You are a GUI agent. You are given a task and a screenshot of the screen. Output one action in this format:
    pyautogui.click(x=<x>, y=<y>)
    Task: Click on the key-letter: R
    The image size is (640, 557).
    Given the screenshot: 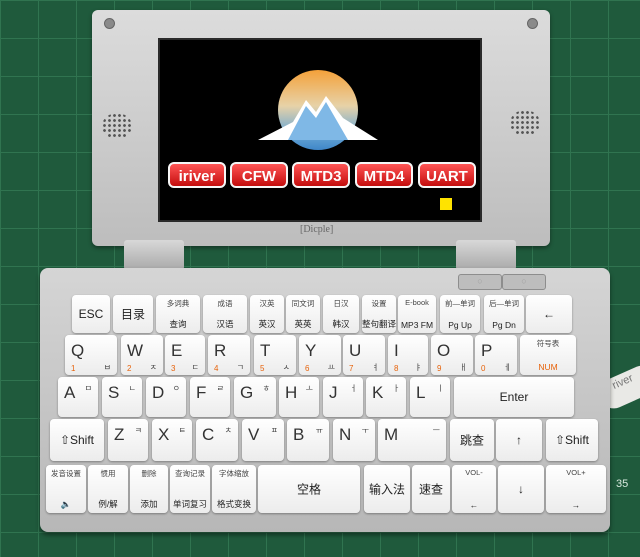 What is the action you would take?
    pyautogui.click(x=220, y=350)
    